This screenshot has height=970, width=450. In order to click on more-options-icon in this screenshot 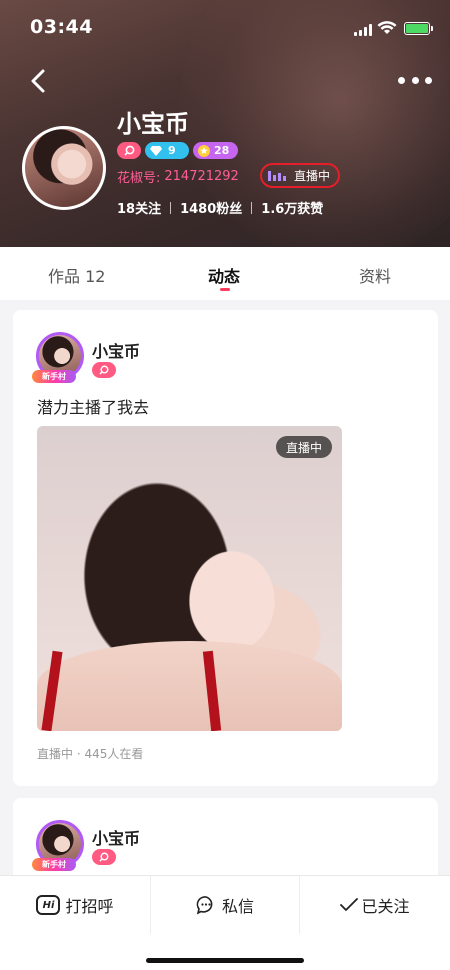, I will do `click(415, 80)`.